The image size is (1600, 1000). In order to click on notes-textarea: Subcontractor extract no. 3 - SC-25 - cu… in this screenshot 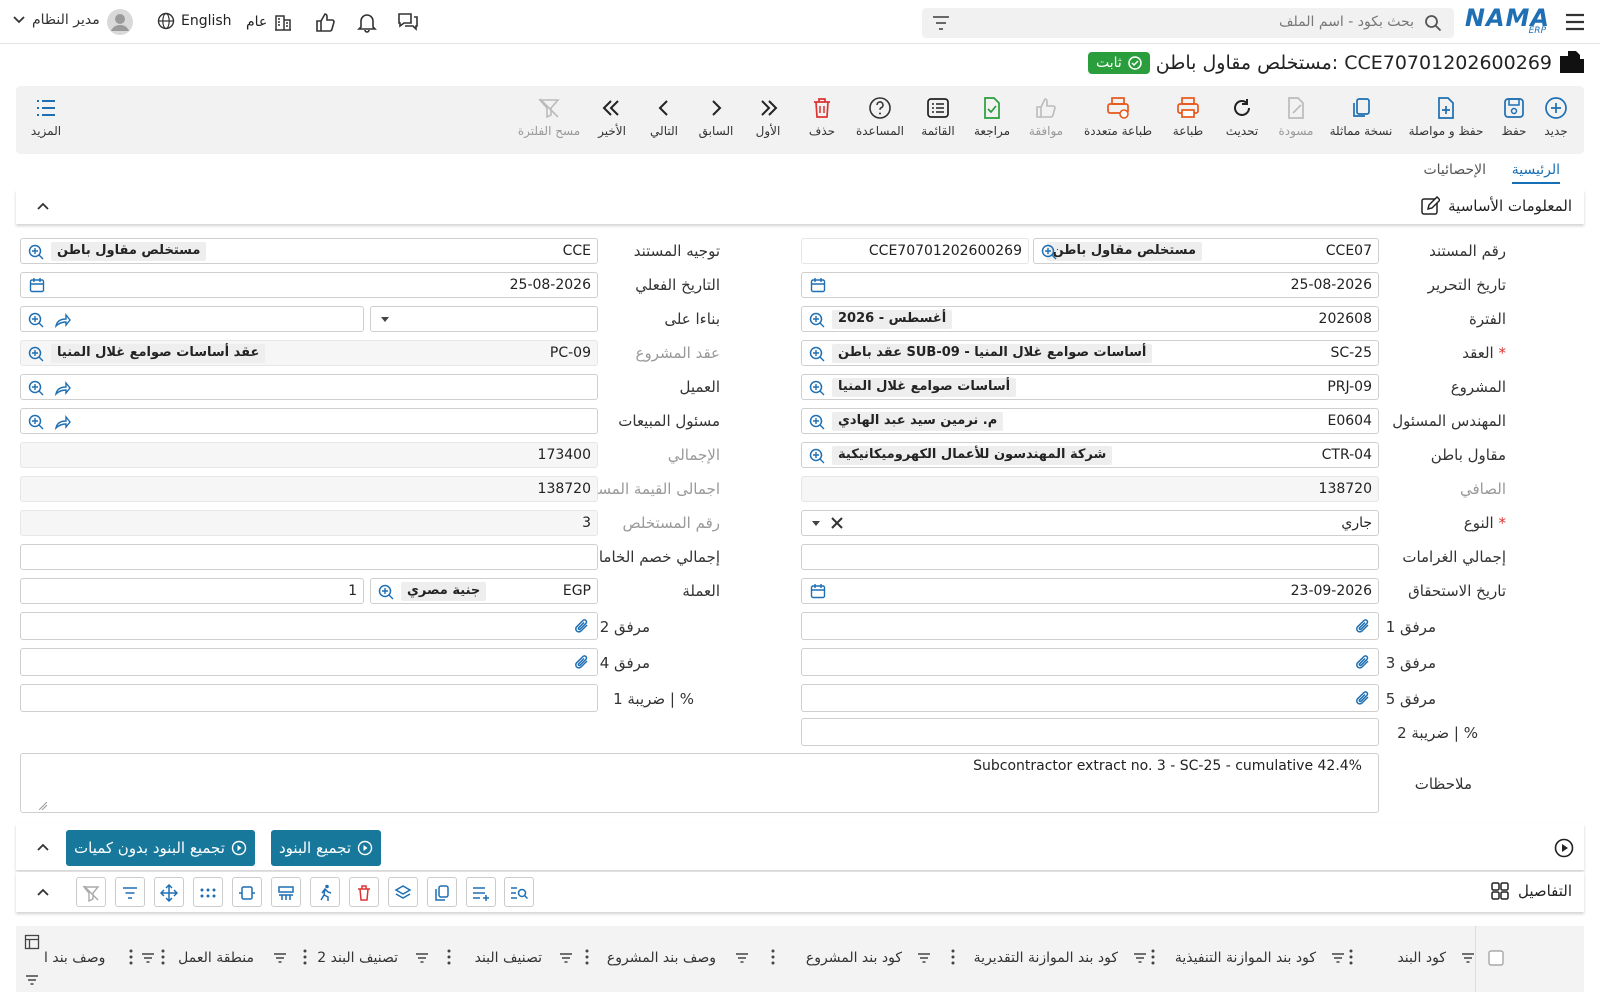, I will do `click(699, 783)`.